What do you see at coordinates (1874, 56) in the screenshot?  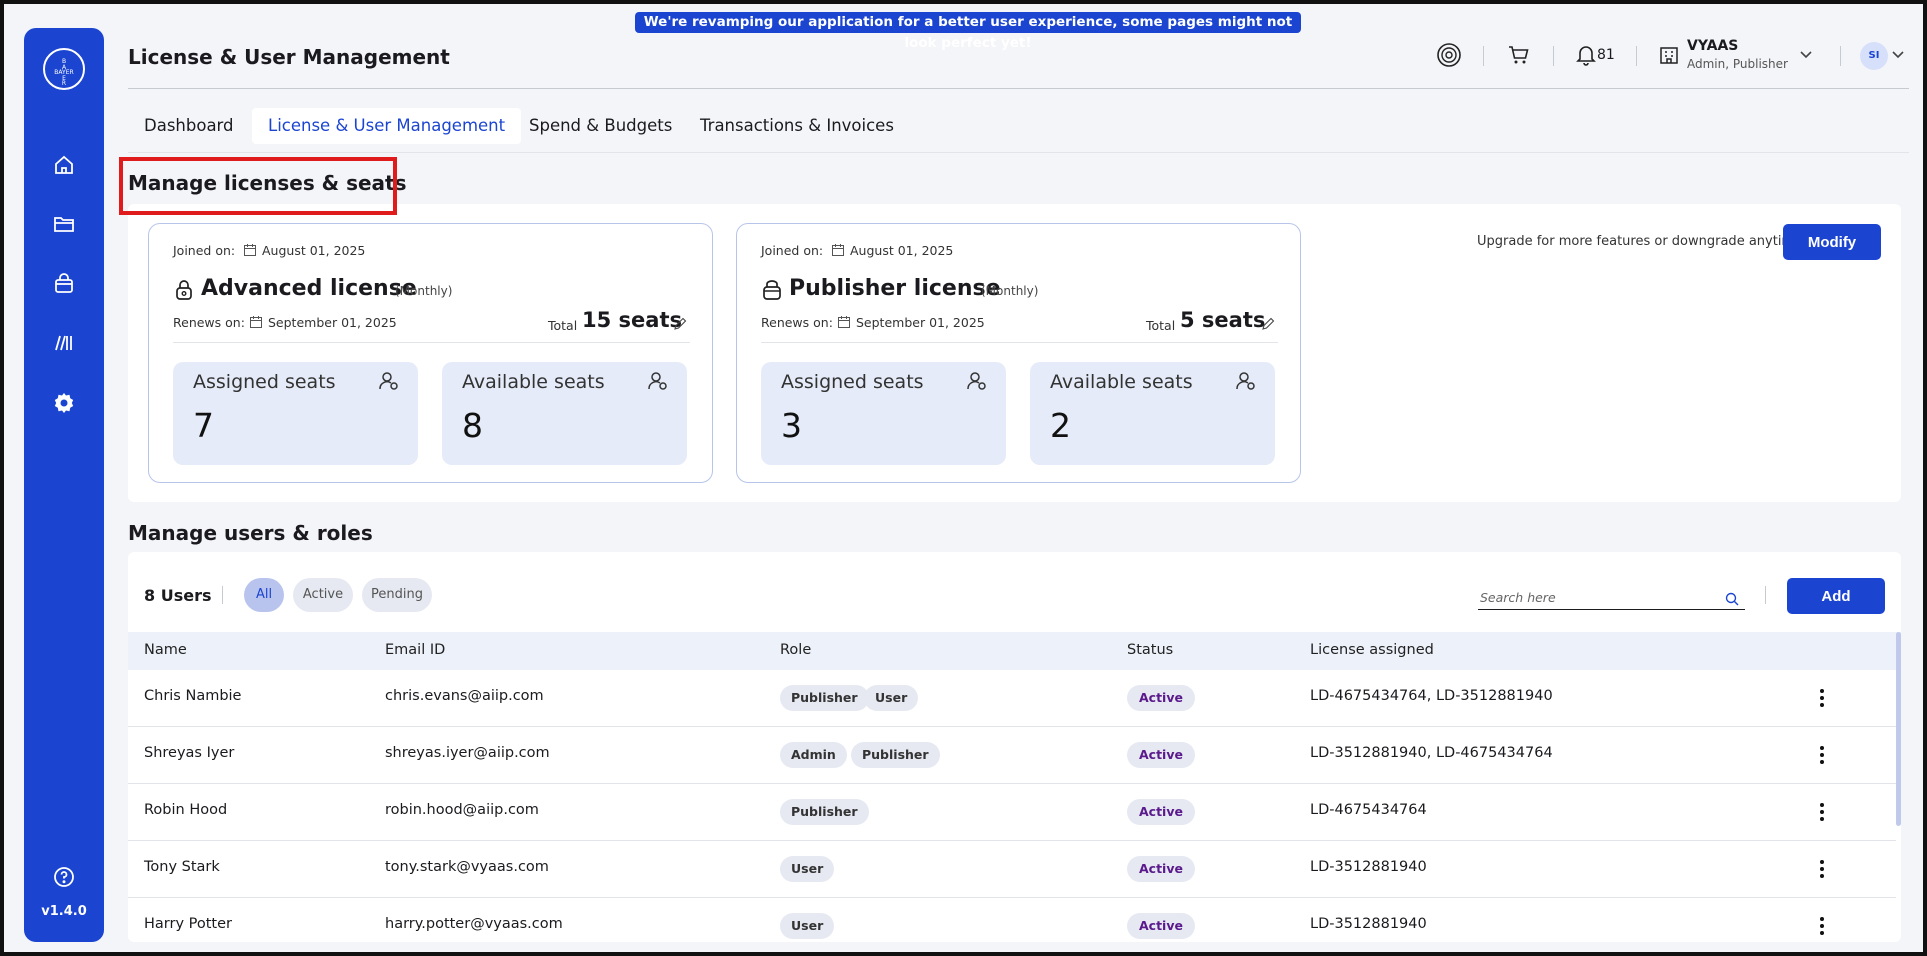 I see `avatar: SI` at bounding box center [1874, 56].